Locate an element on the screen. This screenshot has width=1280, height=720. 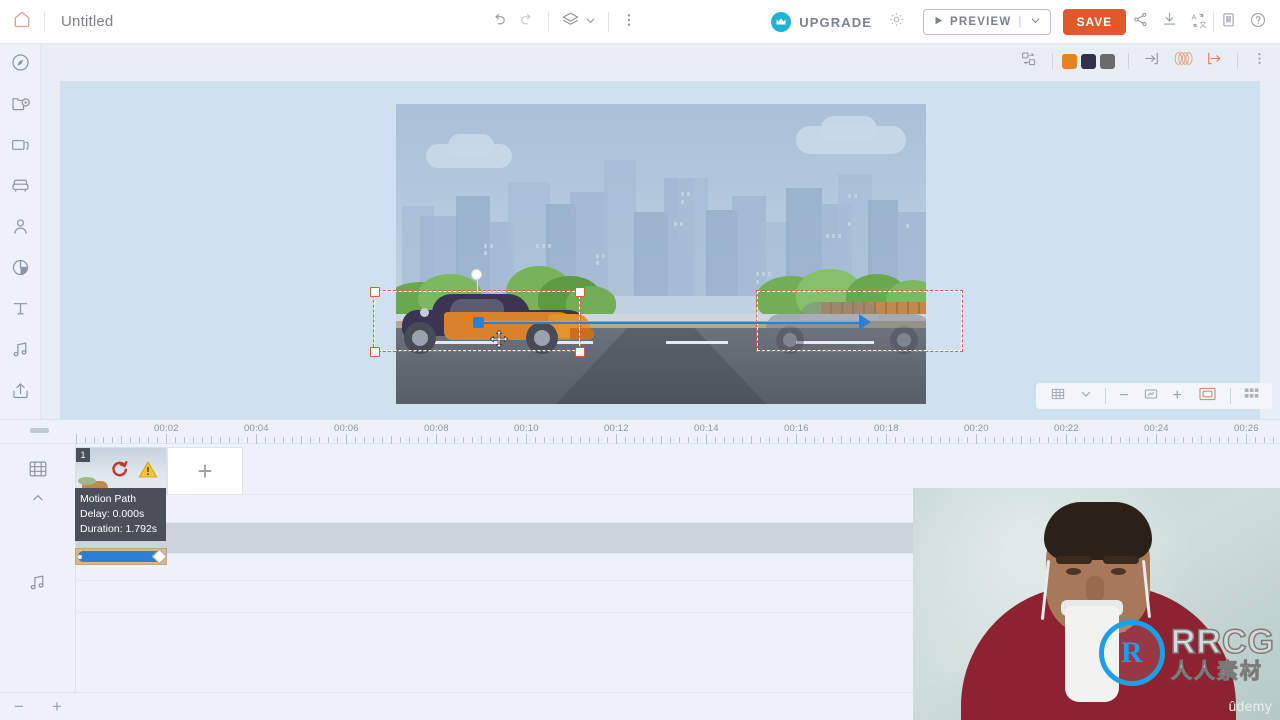
zoom-out-button: − is located at coordinates (1123, 396).